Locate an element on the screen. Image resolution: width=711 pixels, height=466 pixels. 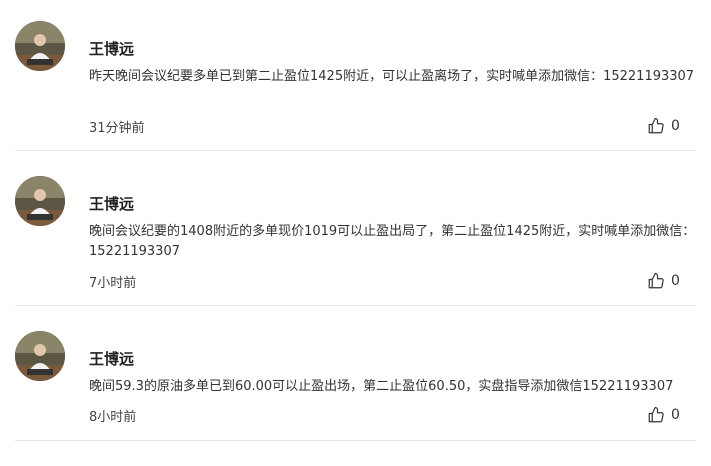
comment-time: 31分钟前 is located at coordinates (117, 128).